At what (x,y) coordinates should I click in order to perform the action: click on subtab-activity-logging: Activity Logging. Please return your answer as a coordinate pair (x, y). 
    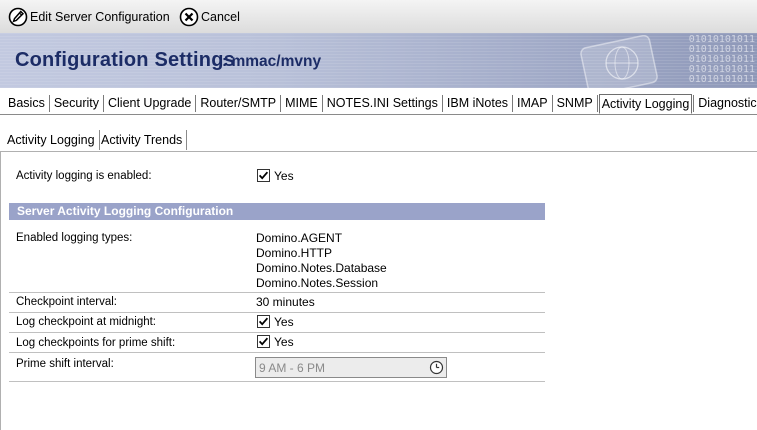
    Looking at the image, I should click on (51, 140).